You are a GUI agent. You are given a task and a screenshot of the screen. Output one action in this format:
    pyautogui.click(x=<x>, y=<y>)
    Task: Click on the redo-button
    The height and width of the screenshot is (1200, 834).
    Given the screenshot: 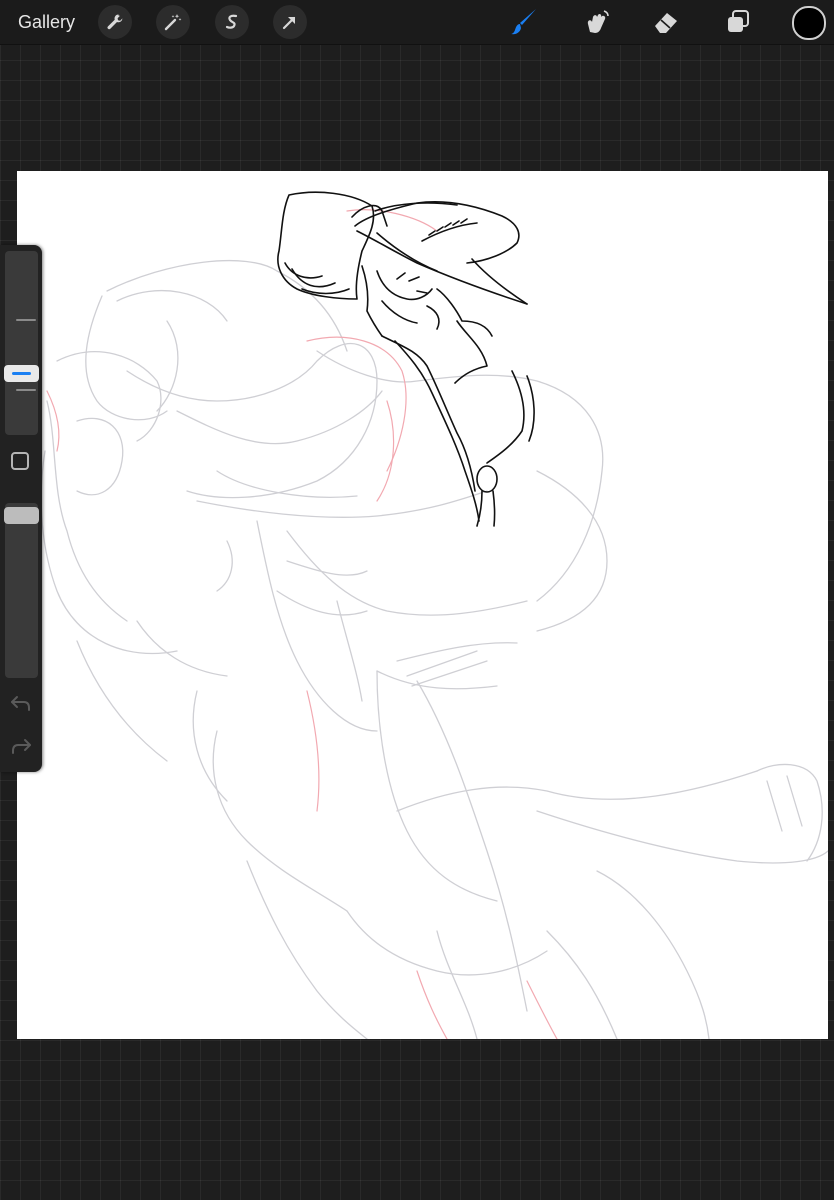 What is the action you would take?
    pyautogui.click(x=21, y=746)
    